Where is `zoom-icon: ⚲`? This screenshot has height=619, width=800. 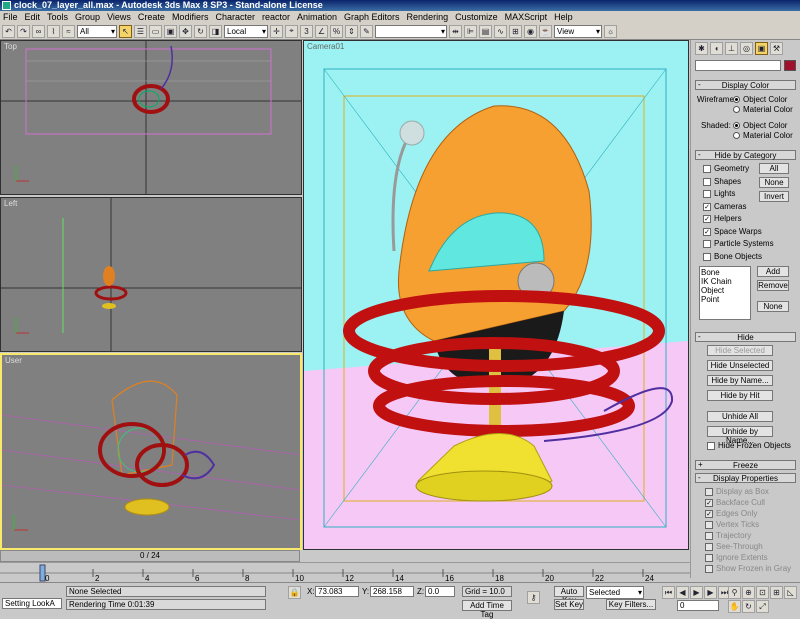 zoom-icon: ⚲ is located at coordinates (734, 592).